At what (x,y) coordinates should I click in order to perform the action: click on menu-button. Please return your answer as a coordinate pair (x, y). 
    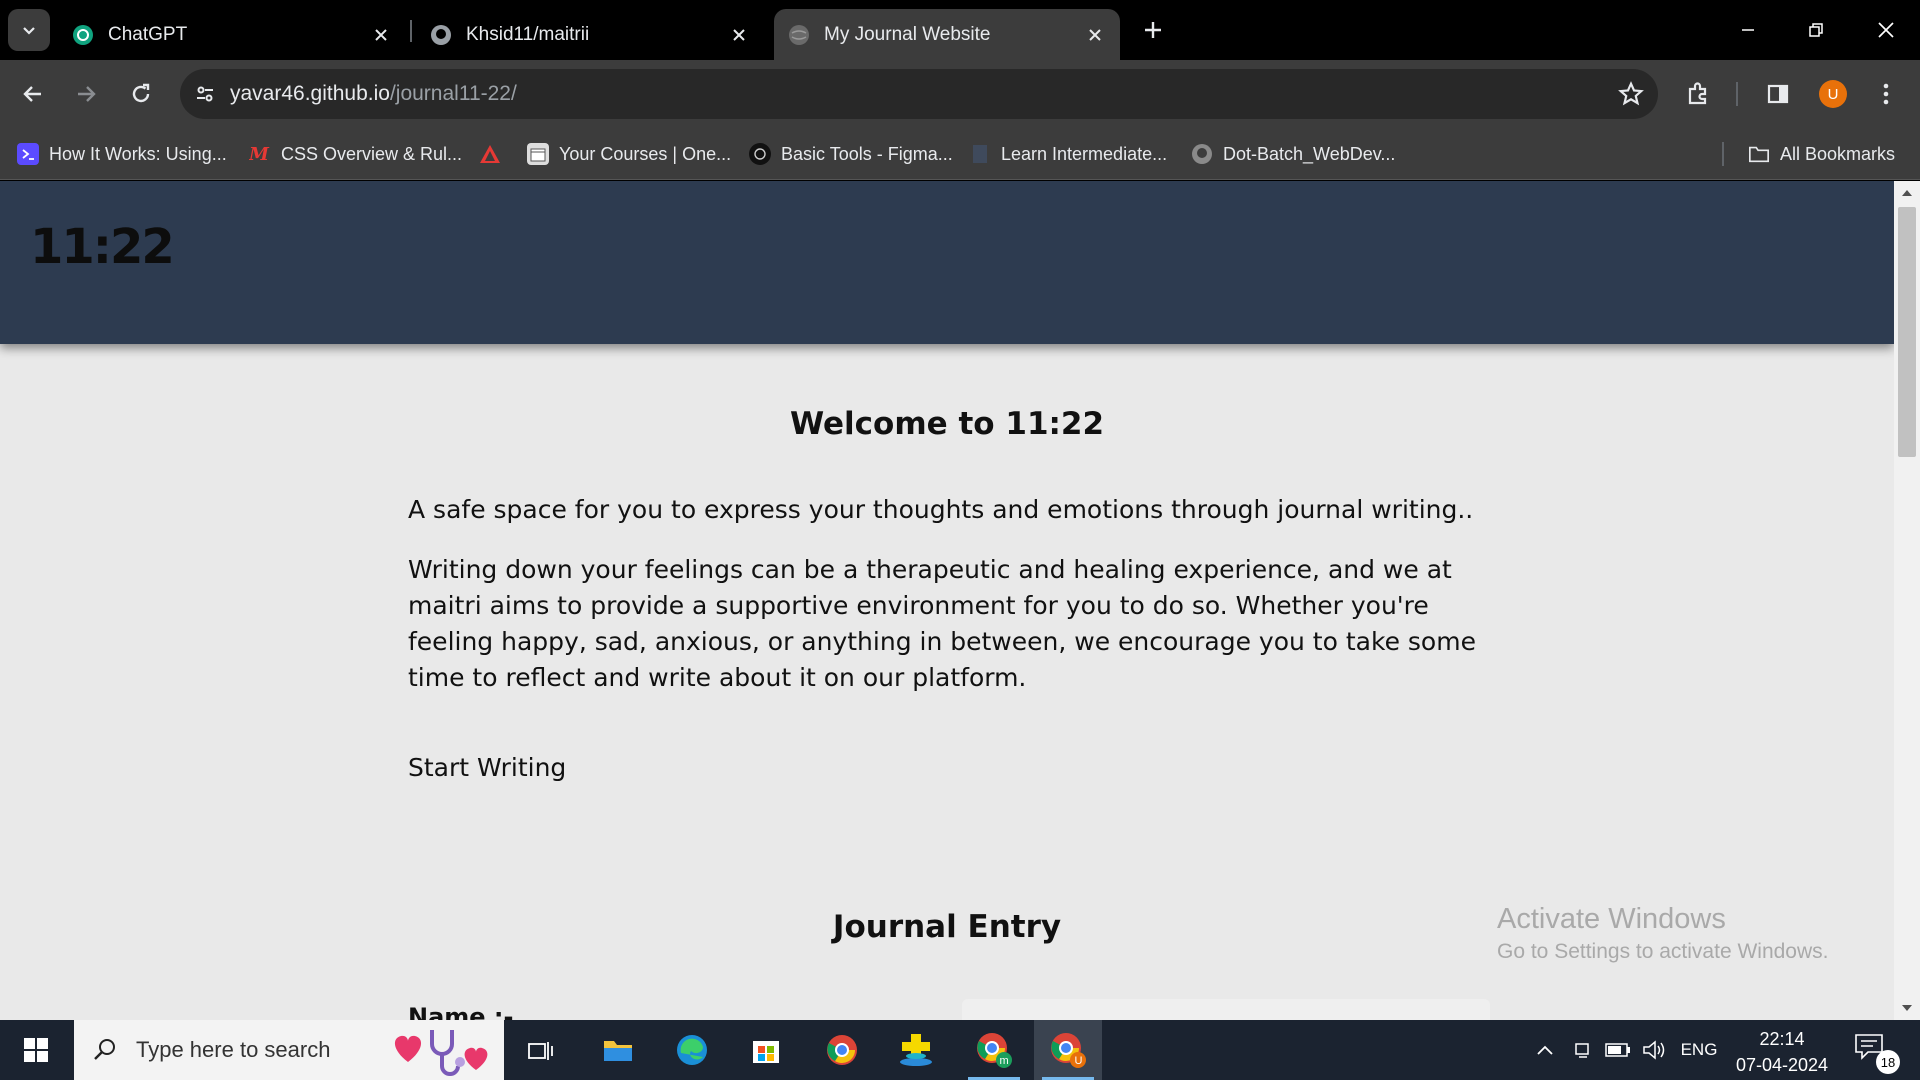
    Looking at the image, I should click on (1886, 94).